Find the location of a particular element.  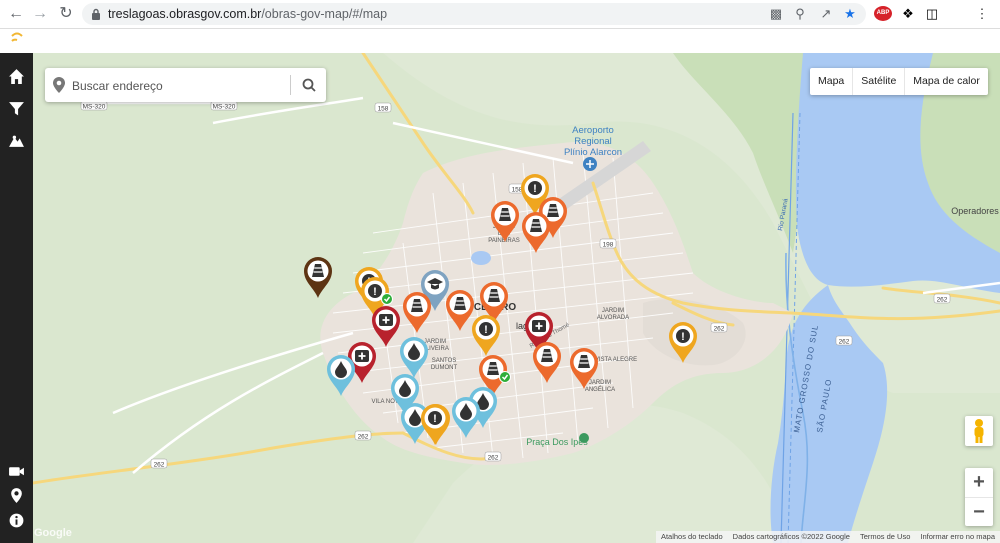

browser-menu-icon: ⋮ is located at coordinates (982, 14).